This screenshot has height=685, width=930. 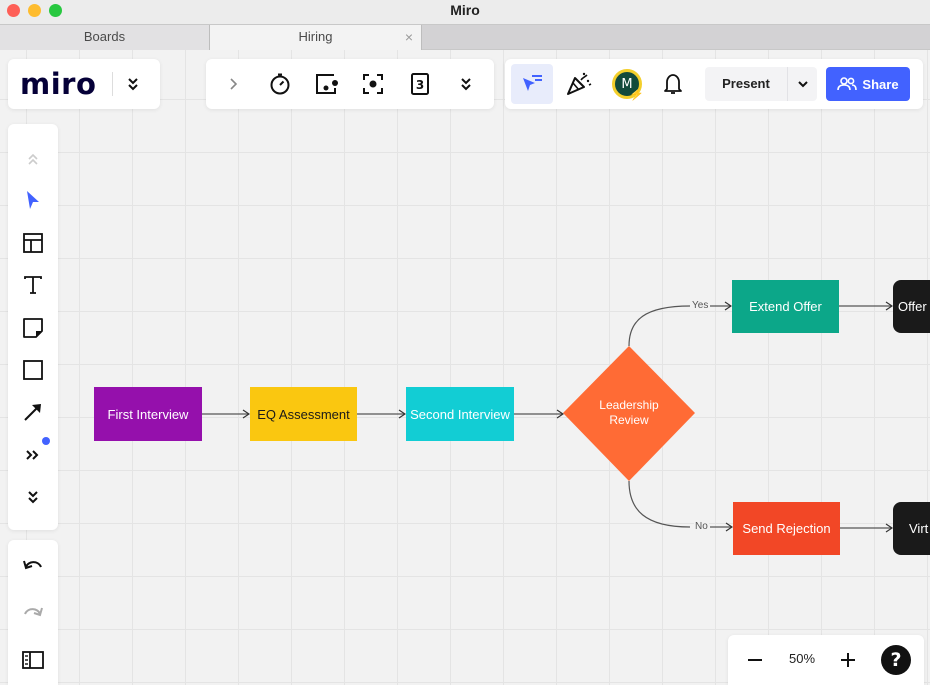 What do you see at coordinates (33, 370) in the screenshot?
I see `shape-icon` at bounding box center [33, 370].